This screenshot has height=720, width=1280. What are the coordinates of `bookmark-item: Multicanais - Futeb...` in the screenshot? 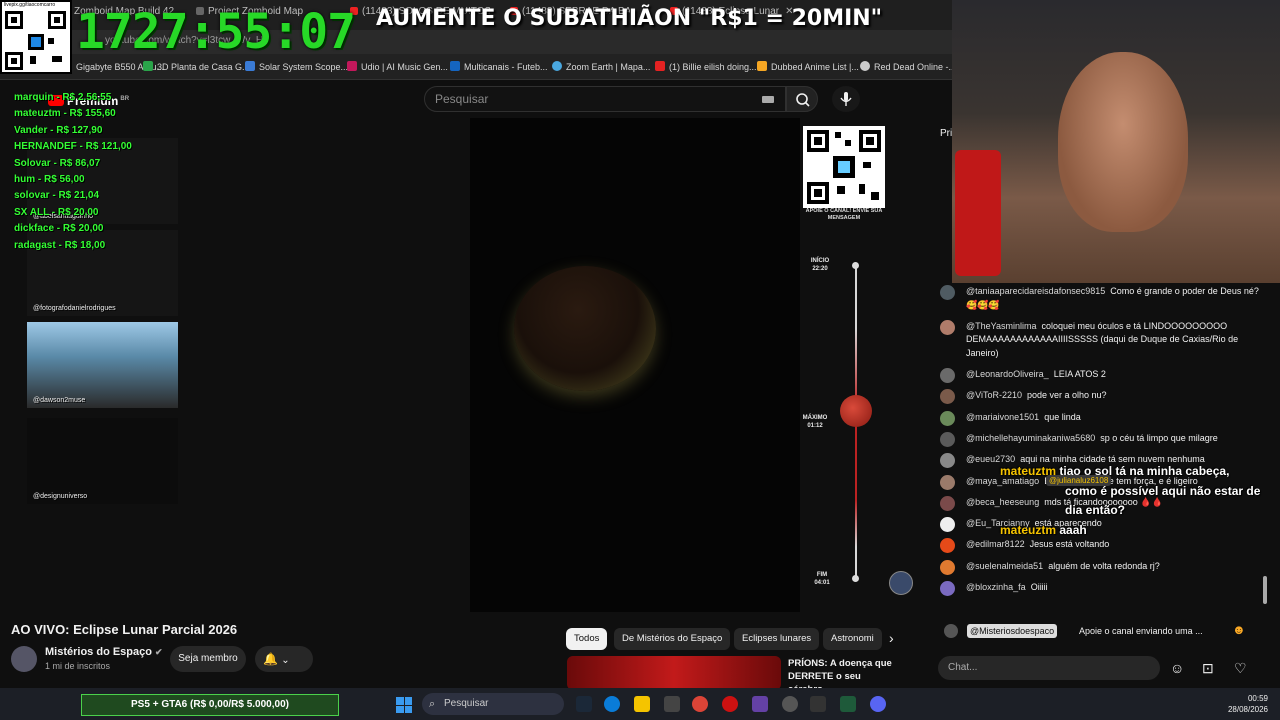 It's located at (499, 66).